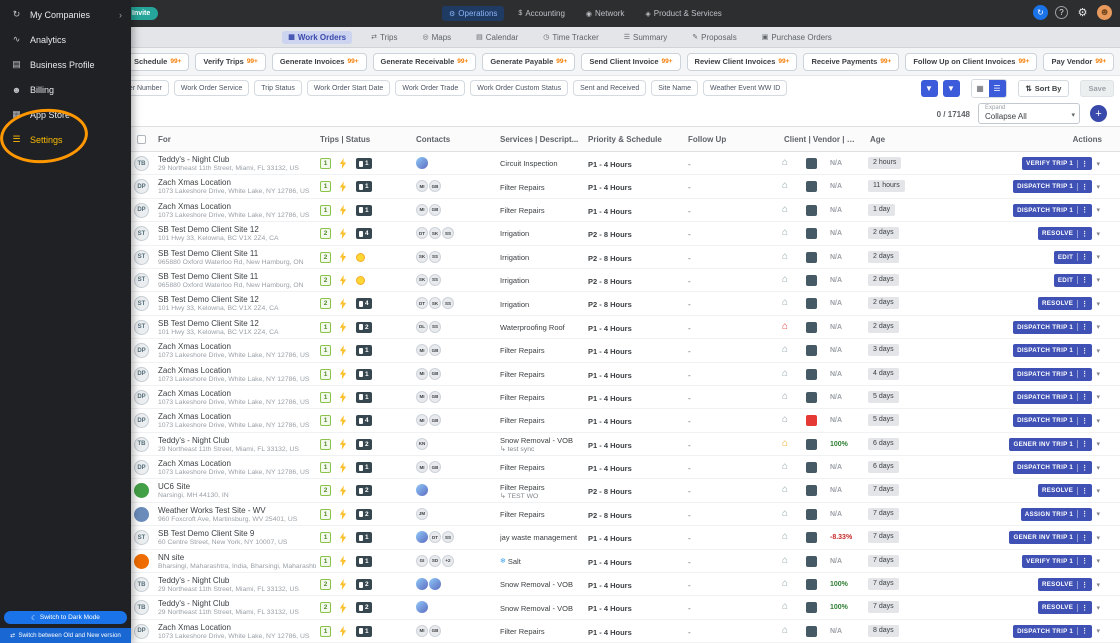 The image size is (1120, 643). Describe the element at coordinates (877, 139) in the screenshot. I see `column-header-age: Age` at that location.